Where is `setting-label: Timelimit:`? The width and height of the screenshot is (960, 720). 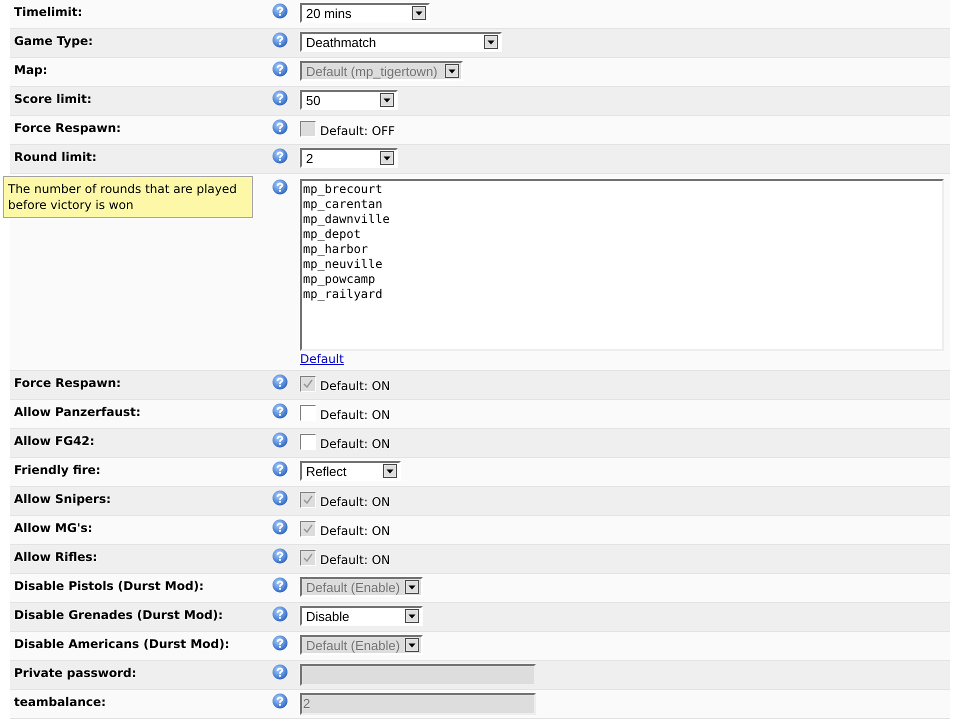
setting-label: Timelimit: is located at coordinates (48, 12).